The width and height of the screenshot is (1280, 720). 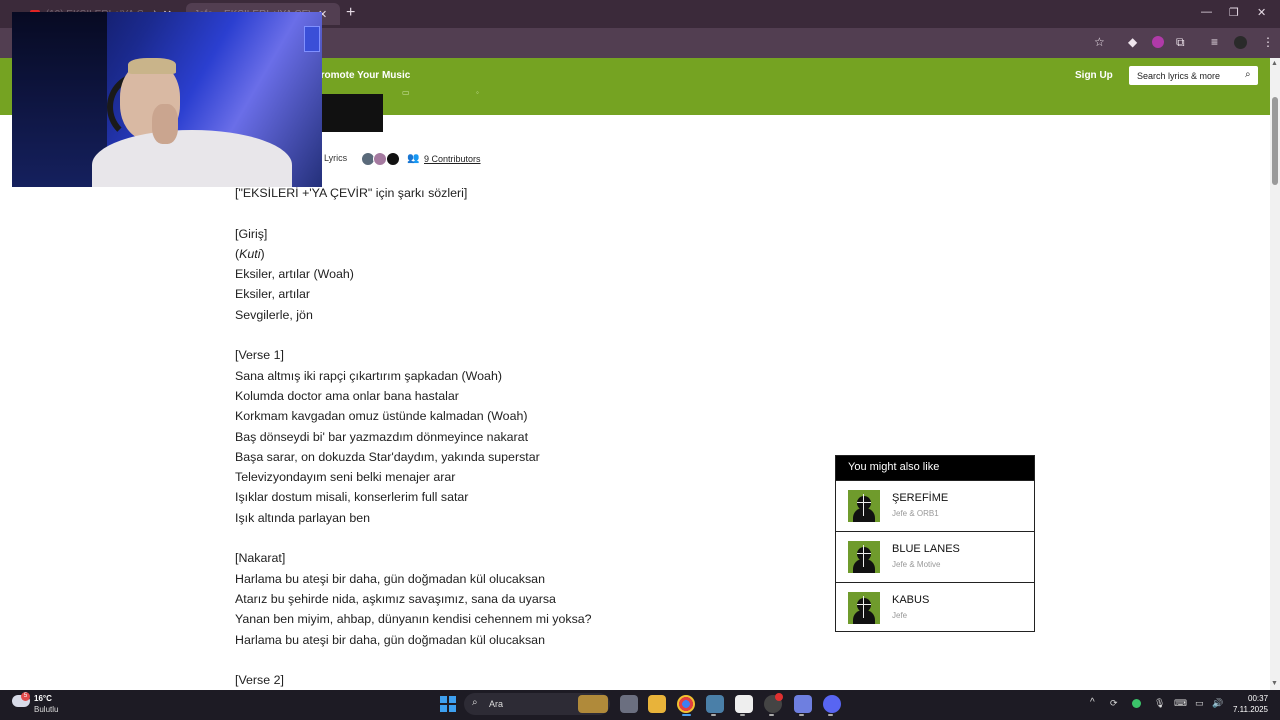 I want to click on song-title: KABUS, so click(x=911, y=600).